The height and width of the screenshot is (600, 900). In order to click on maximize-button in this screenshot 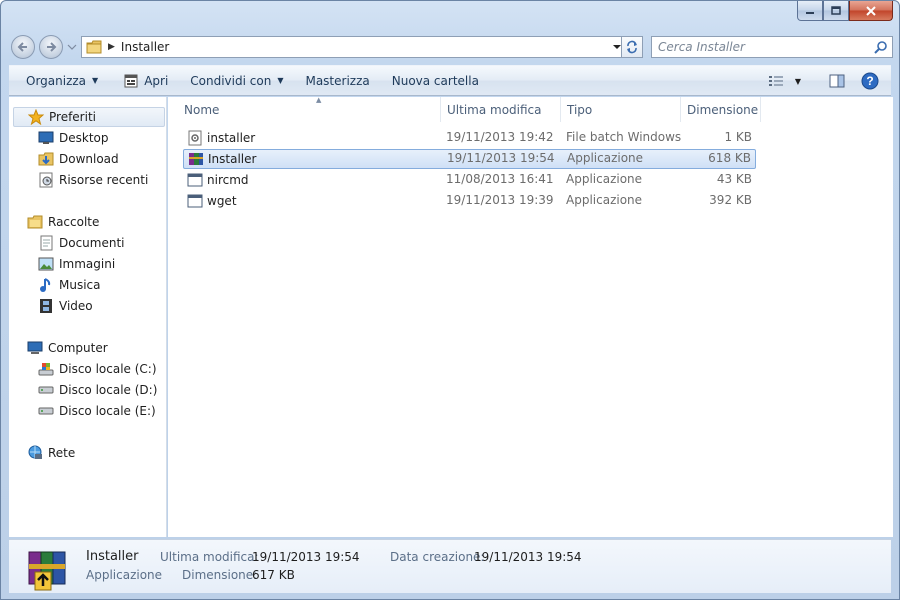, I will do `click(836, 11)`.